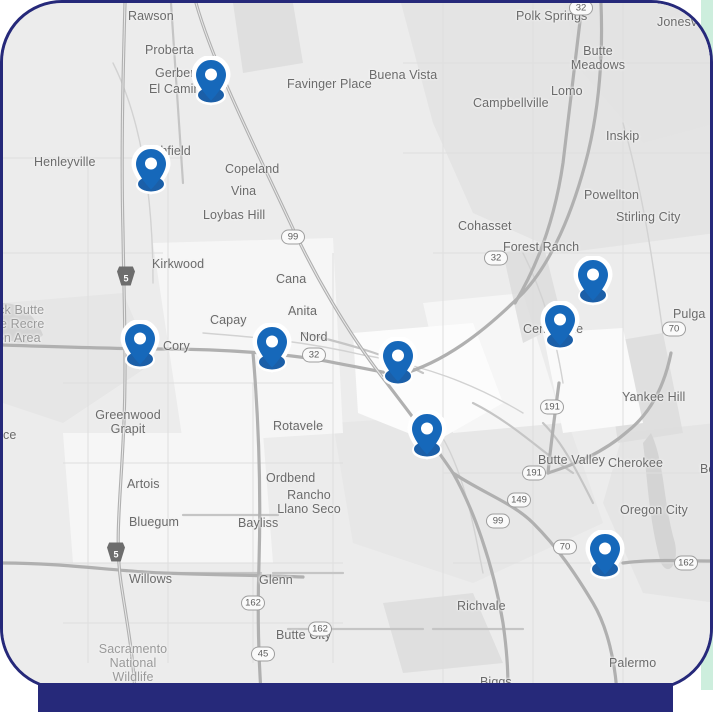 The width and height of the screenshot is (713, 712). Describe the element at coordinates (519, 500) in the screenshot. I see `highway-shield-icon: 149` at that location.